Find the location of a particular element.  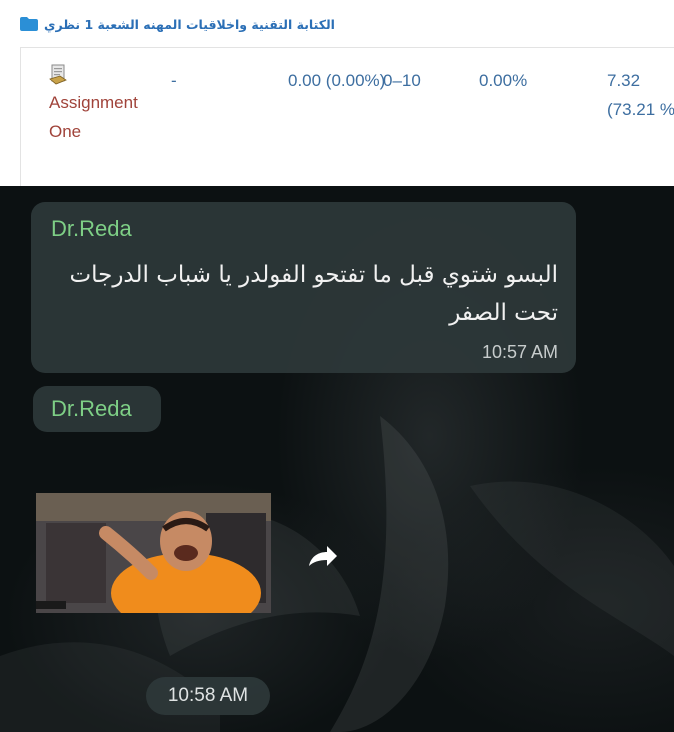

sender-name-2: Dr.Reda is located at coordinates (91, 408).